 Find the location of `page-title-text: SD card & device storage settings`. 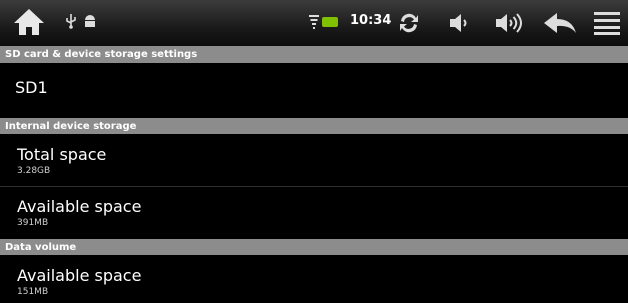

page-title-text: SD card & device storage settings is located at coordinates (101, 54).